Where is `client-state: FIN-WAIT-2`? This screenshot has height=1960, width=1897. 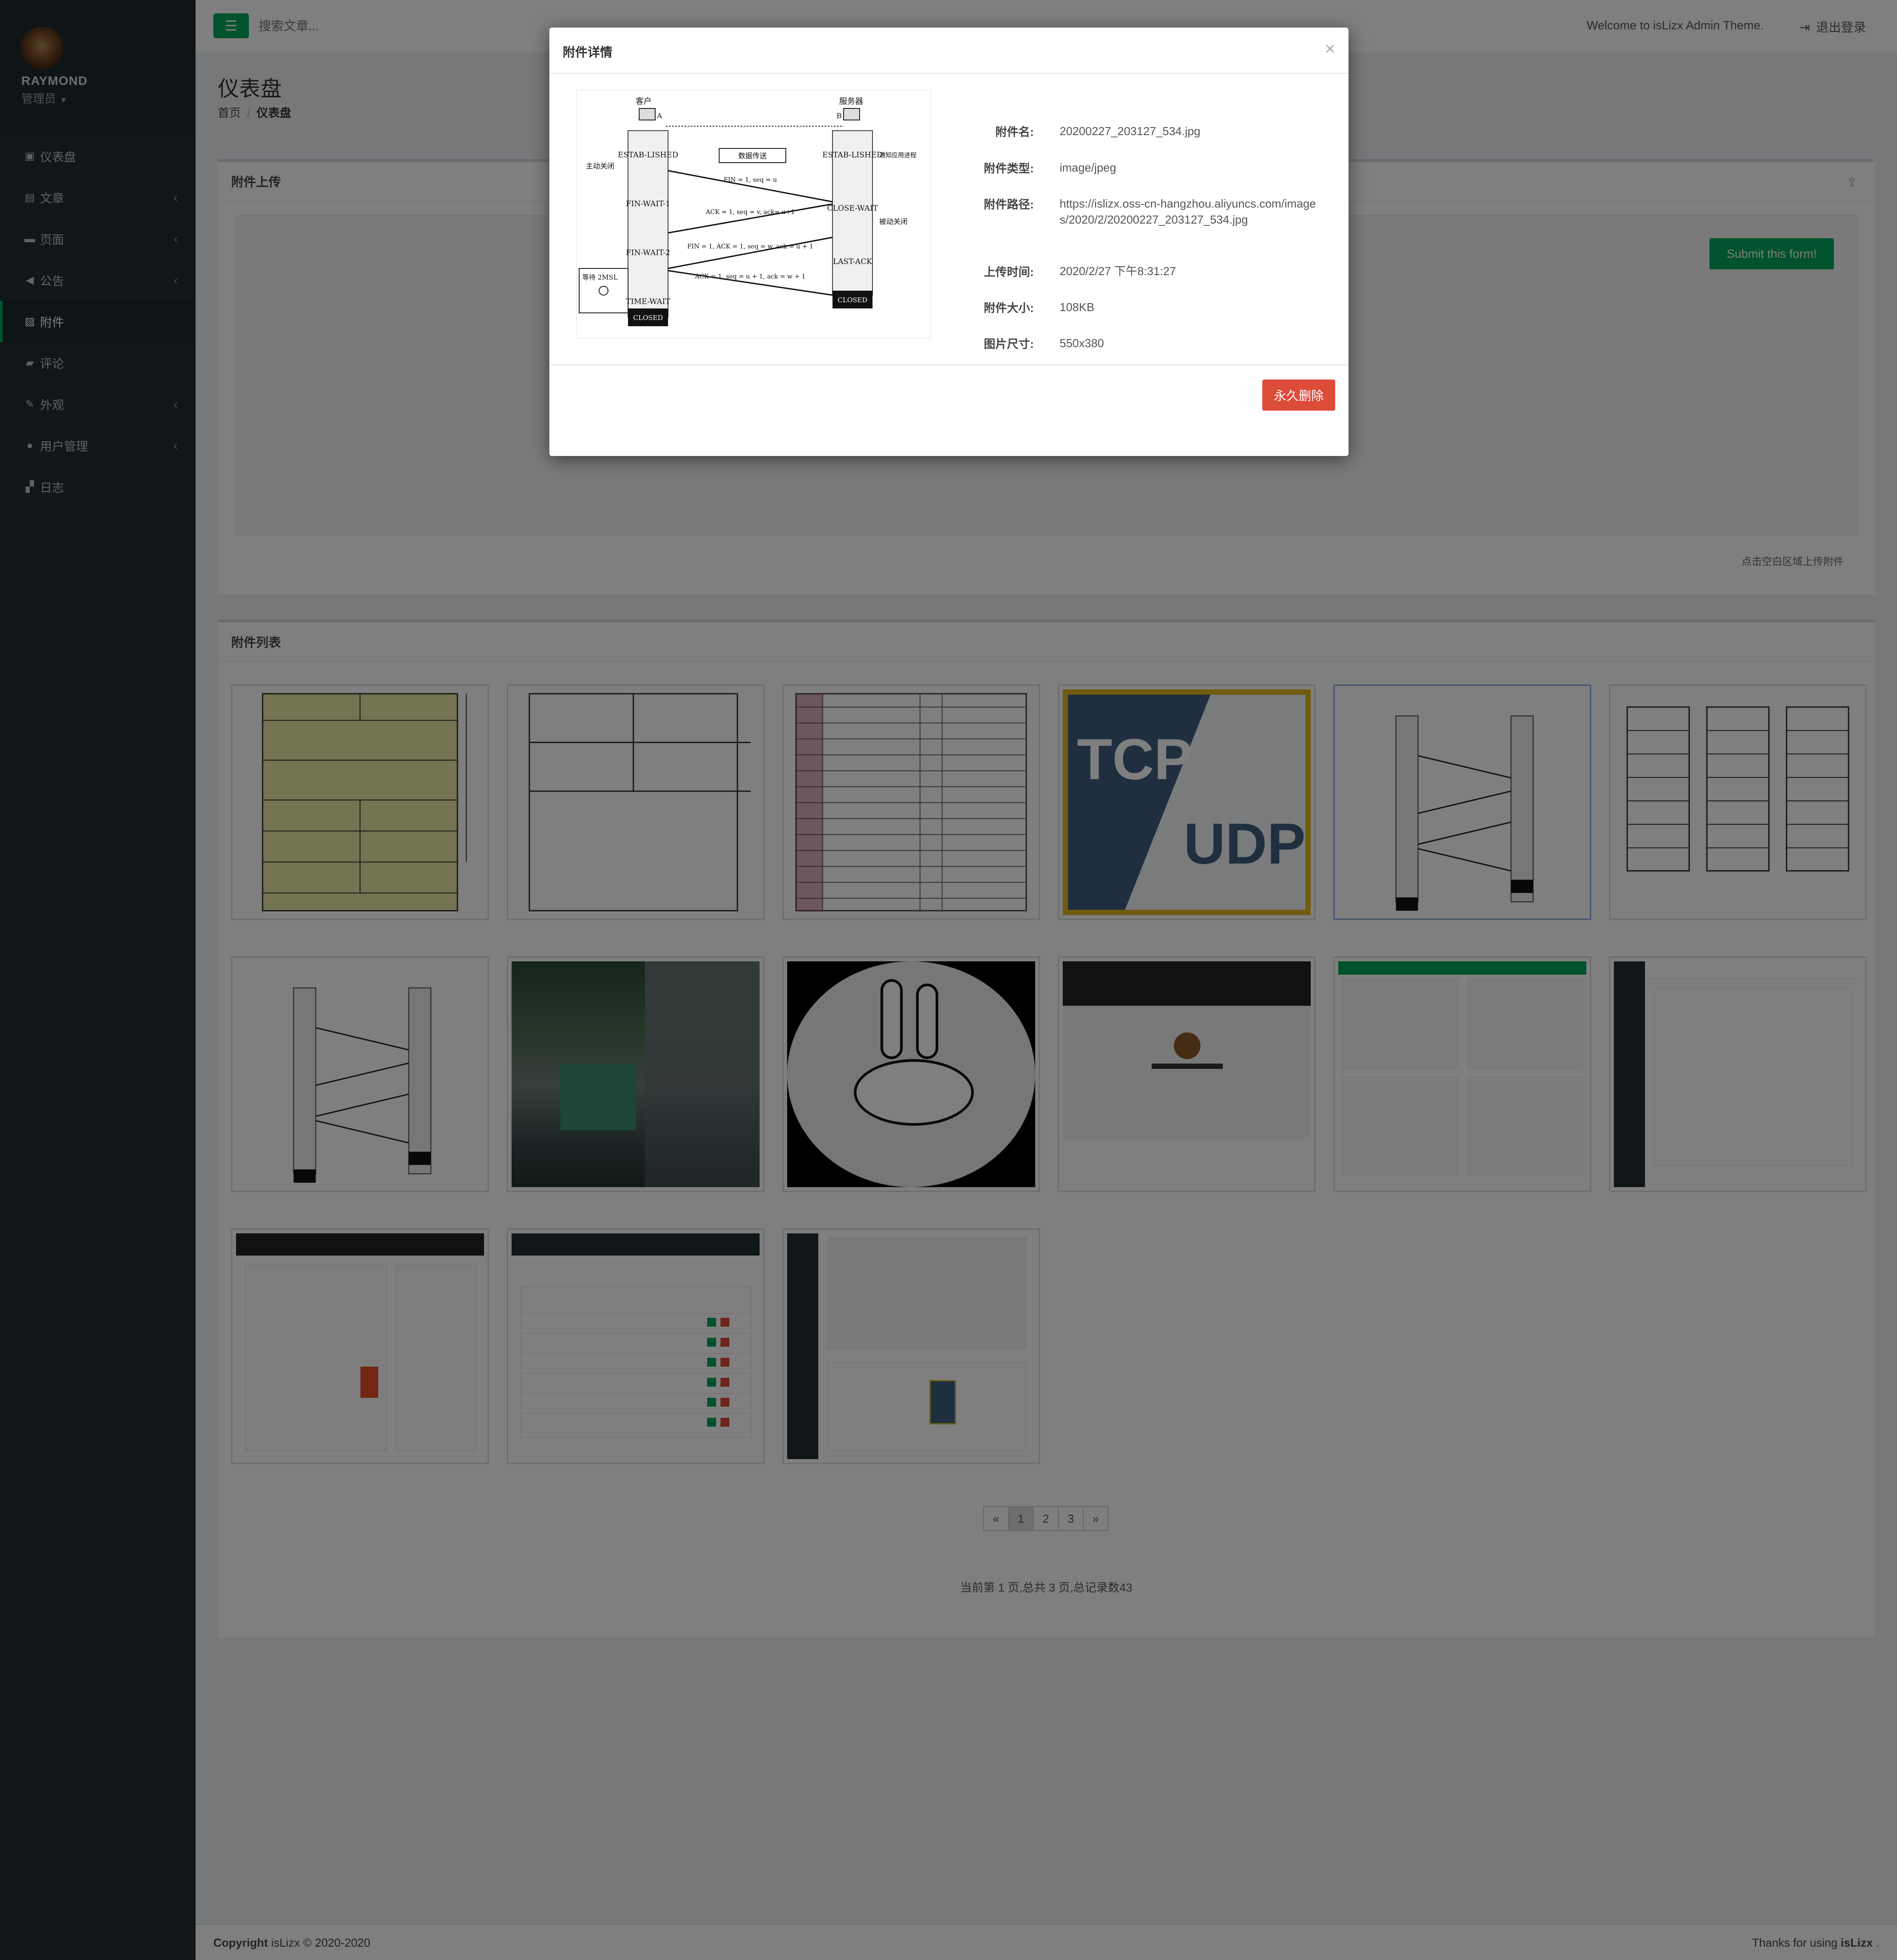
client-state: FIN-WAIT-2 is located at coordinates (648, 252).